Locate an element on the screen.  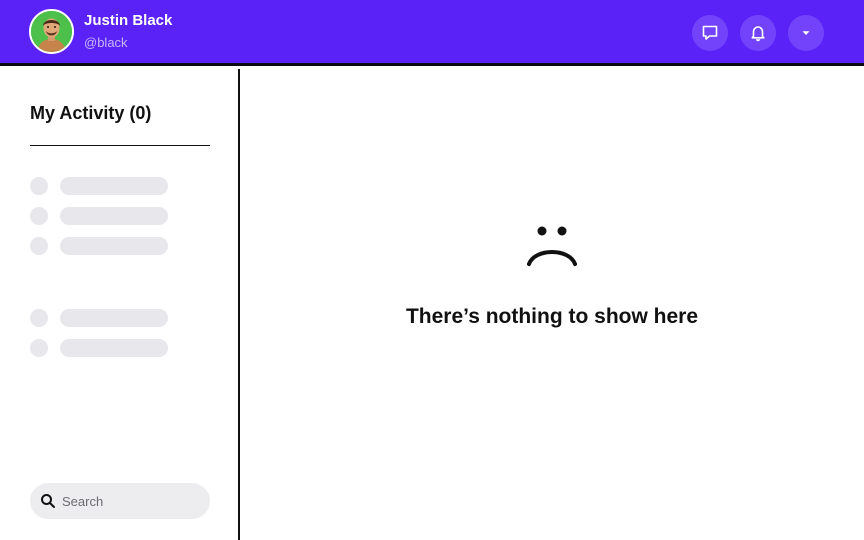
messages-button is located at coordinates (710, 33).